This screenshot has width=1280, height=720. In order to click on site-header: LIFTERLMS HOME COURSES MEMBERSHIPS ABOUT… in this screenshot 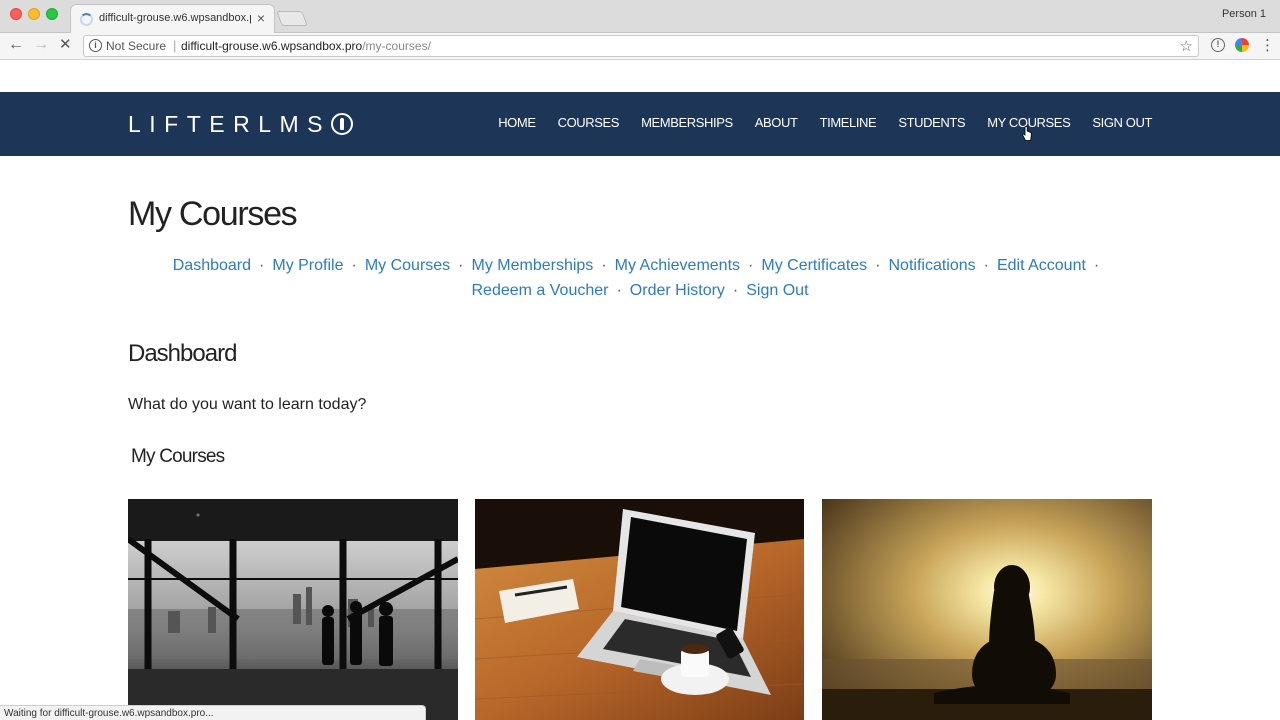, I will do `click(640, 124)`.